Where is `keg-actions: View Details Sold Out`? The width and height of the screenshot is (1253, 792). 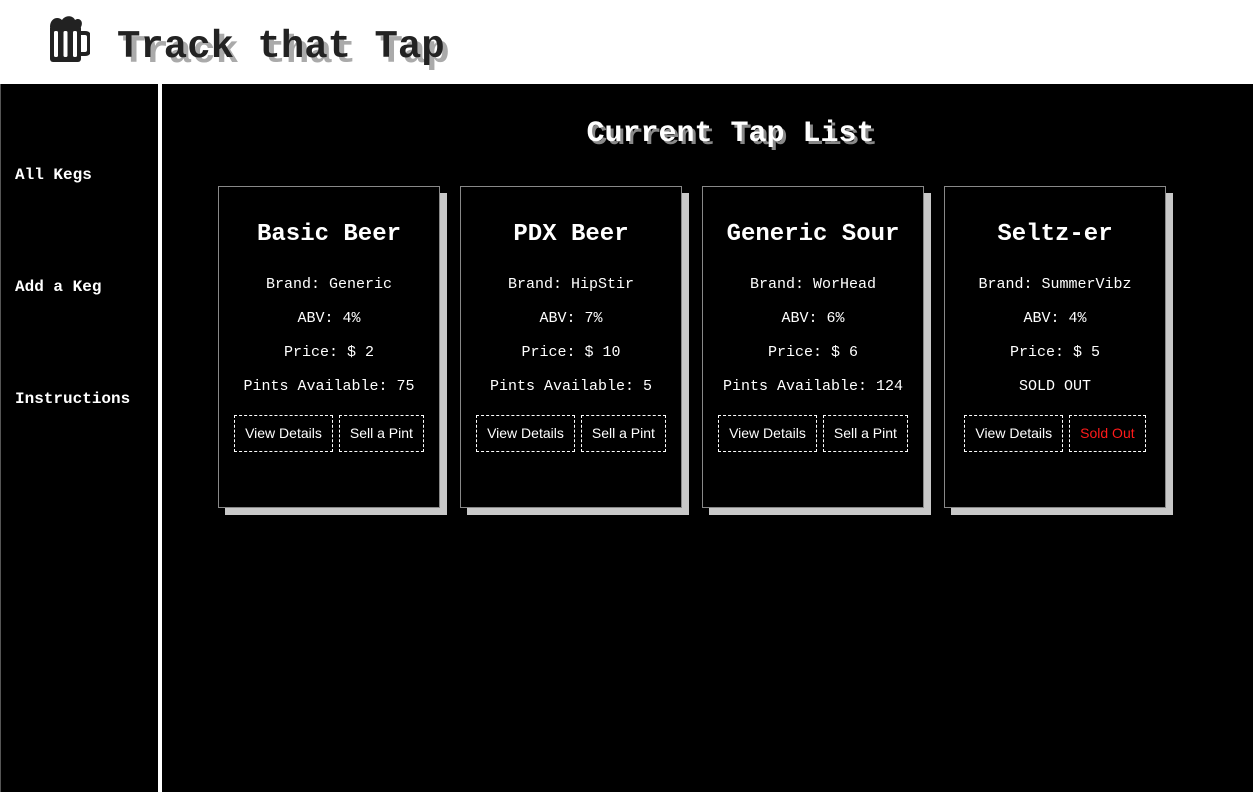 keg-actions: View Details Sold Out is located at coordinates (1055, 433).